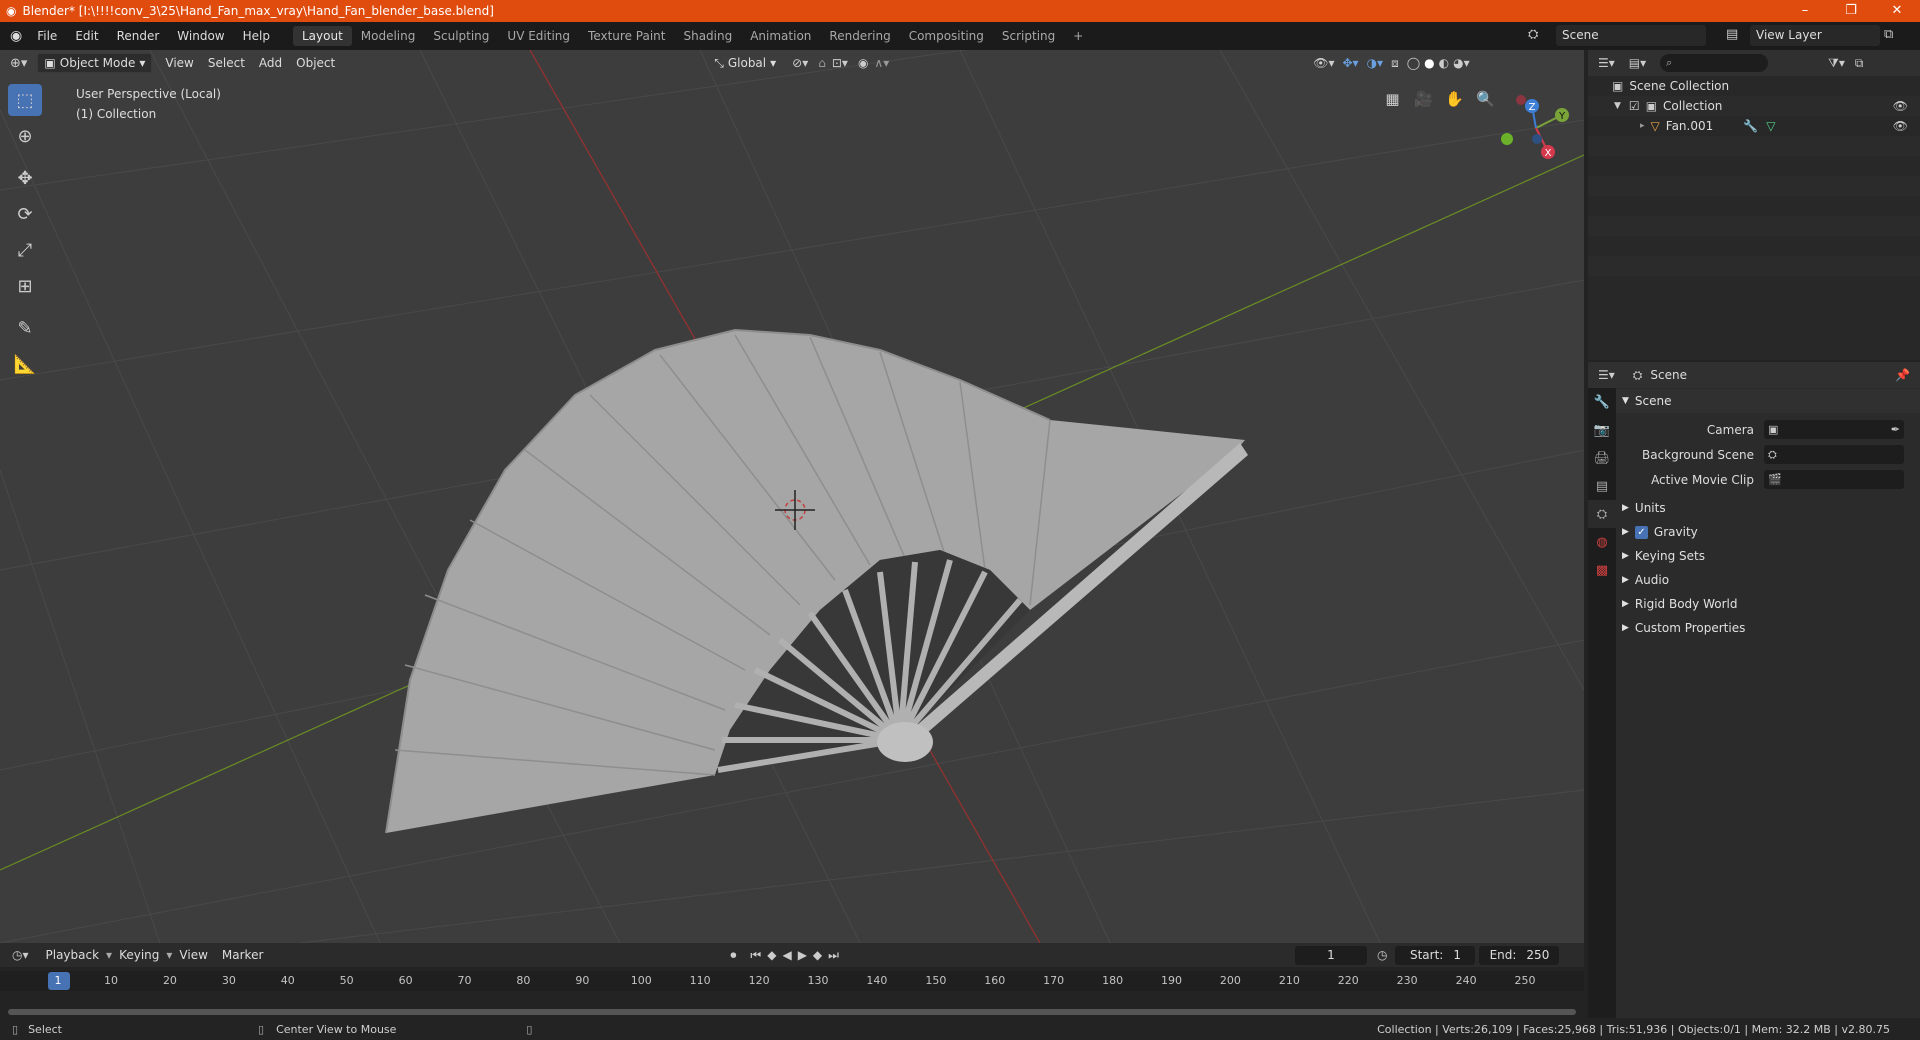 The width and height of the screenshot is (1920, 1040). I want to click on measure-tool: 📐, so click(25, 364).